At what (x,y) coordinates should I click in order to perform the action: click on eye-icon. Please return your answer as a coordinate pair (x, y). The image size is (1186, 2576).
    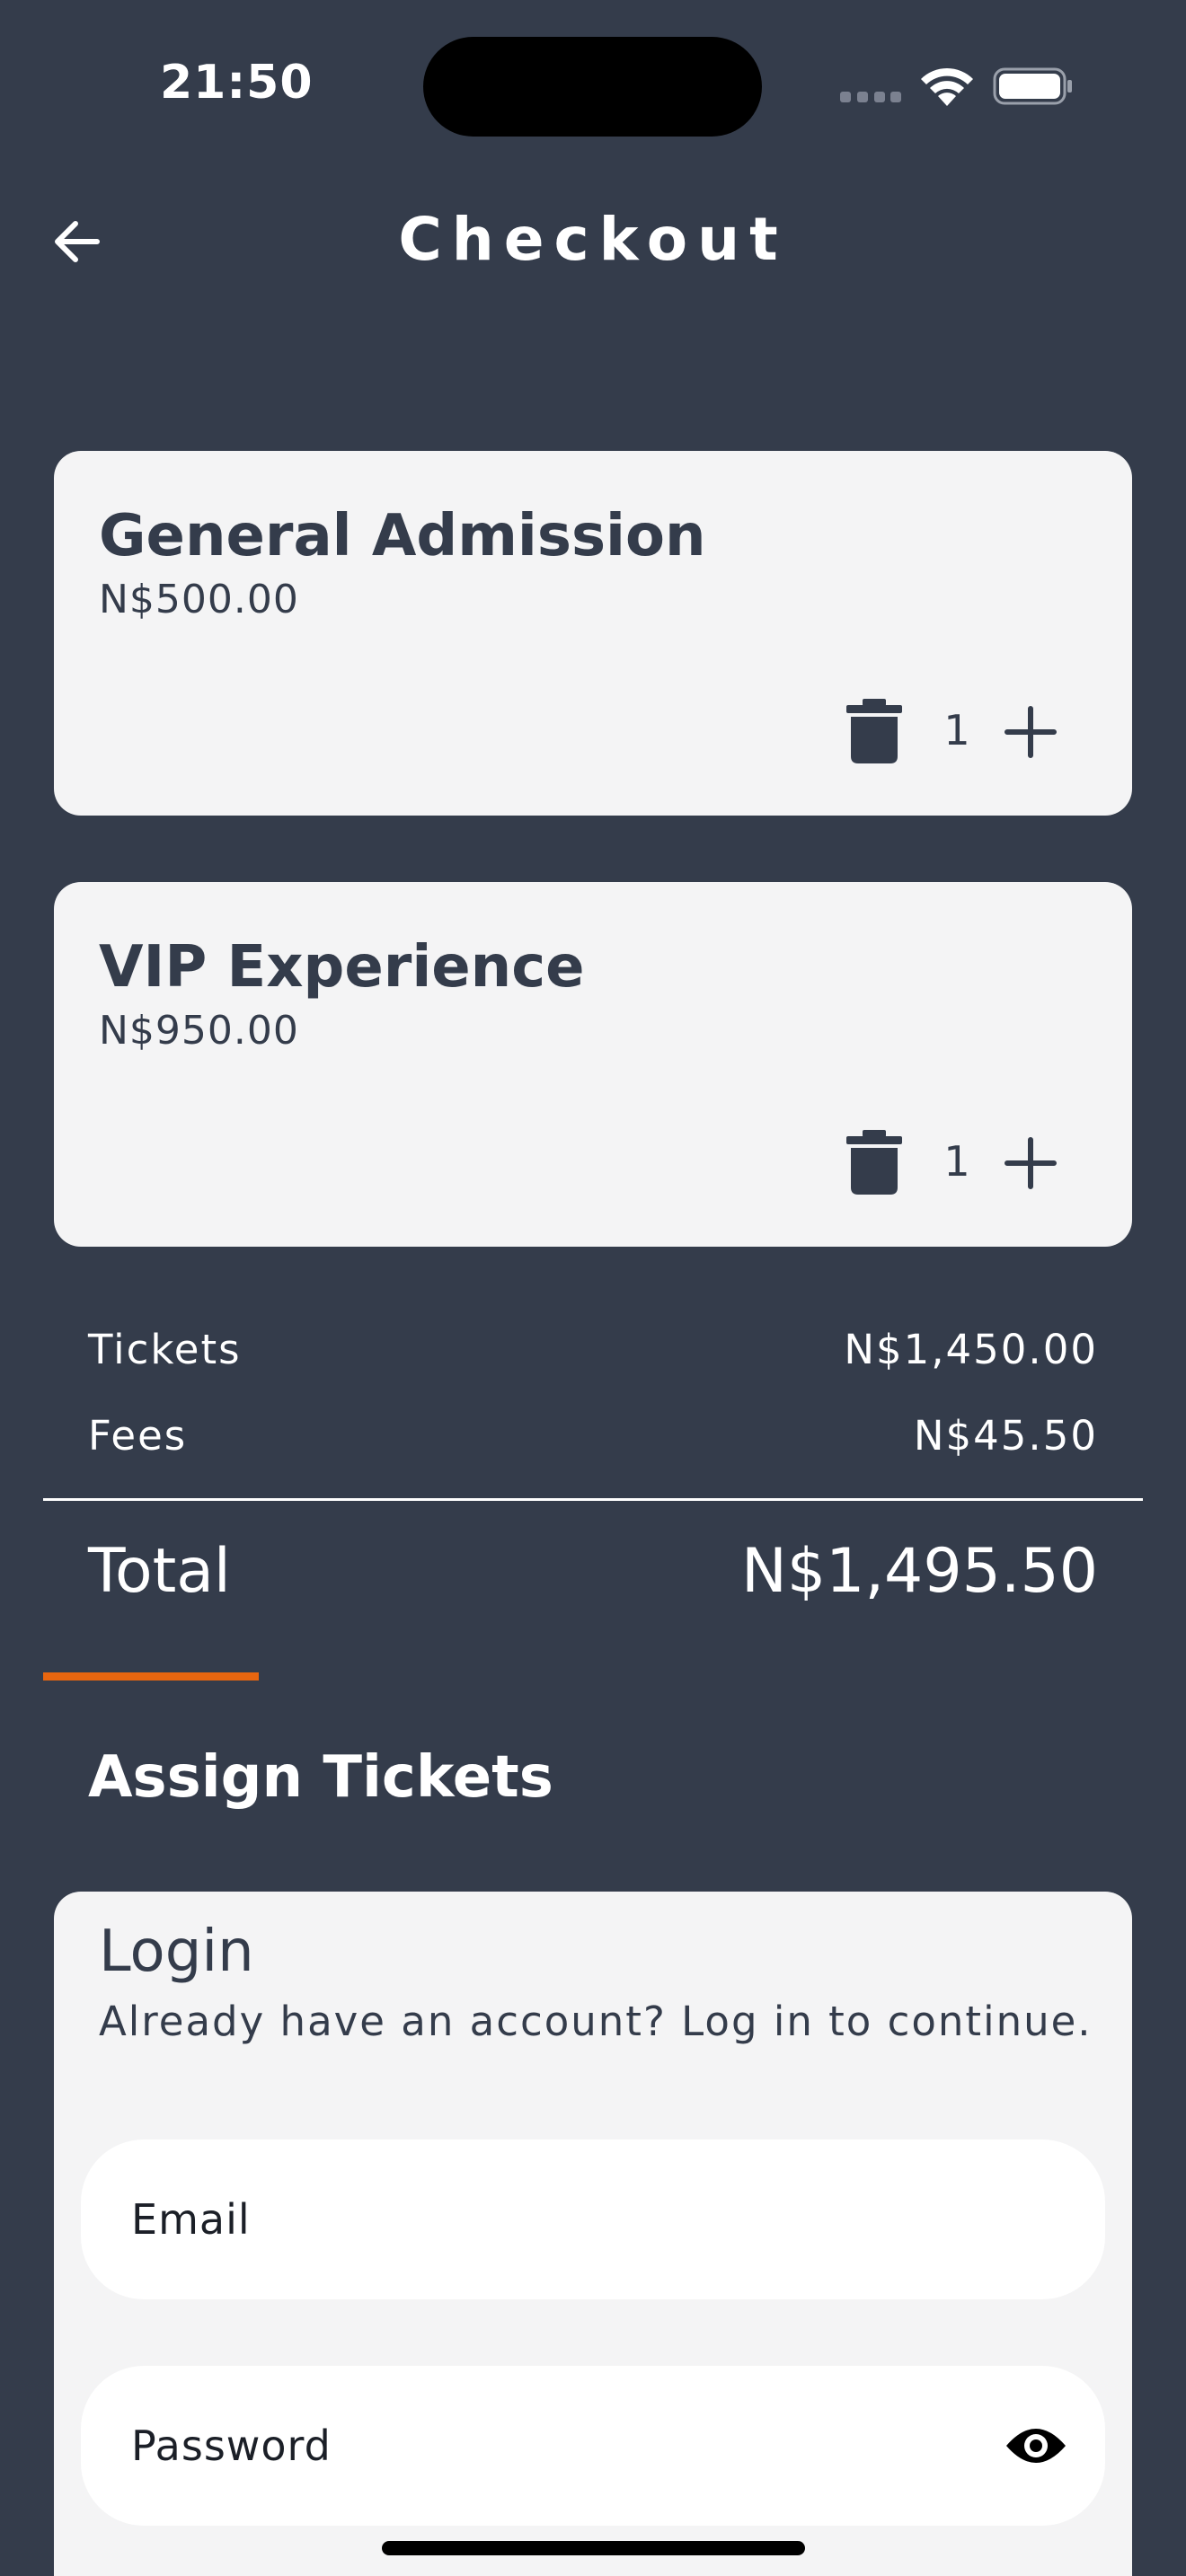
    Looking at the image, I should click on (1036, 2446).